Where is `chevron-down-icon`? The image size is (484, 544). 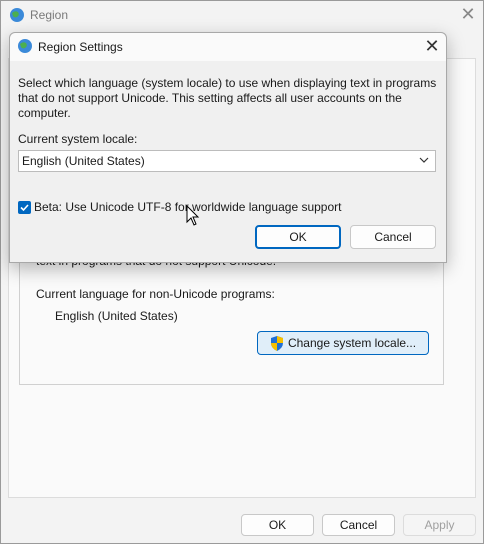 chevron-down-icon is located at coordinates (424, 160).